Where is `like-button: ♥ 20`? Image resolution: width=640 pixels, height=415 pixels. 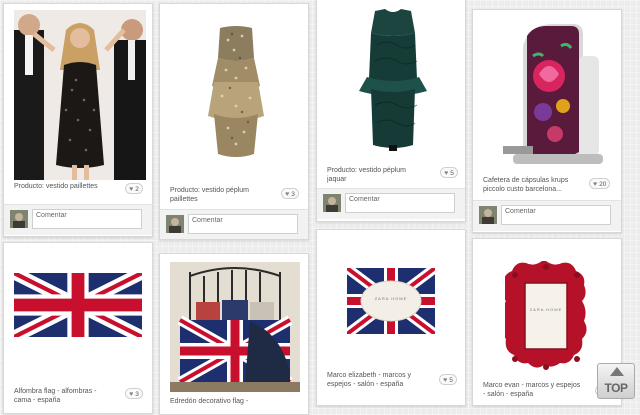
like-button: ♥ 20 is located at coordinates (600, 183).